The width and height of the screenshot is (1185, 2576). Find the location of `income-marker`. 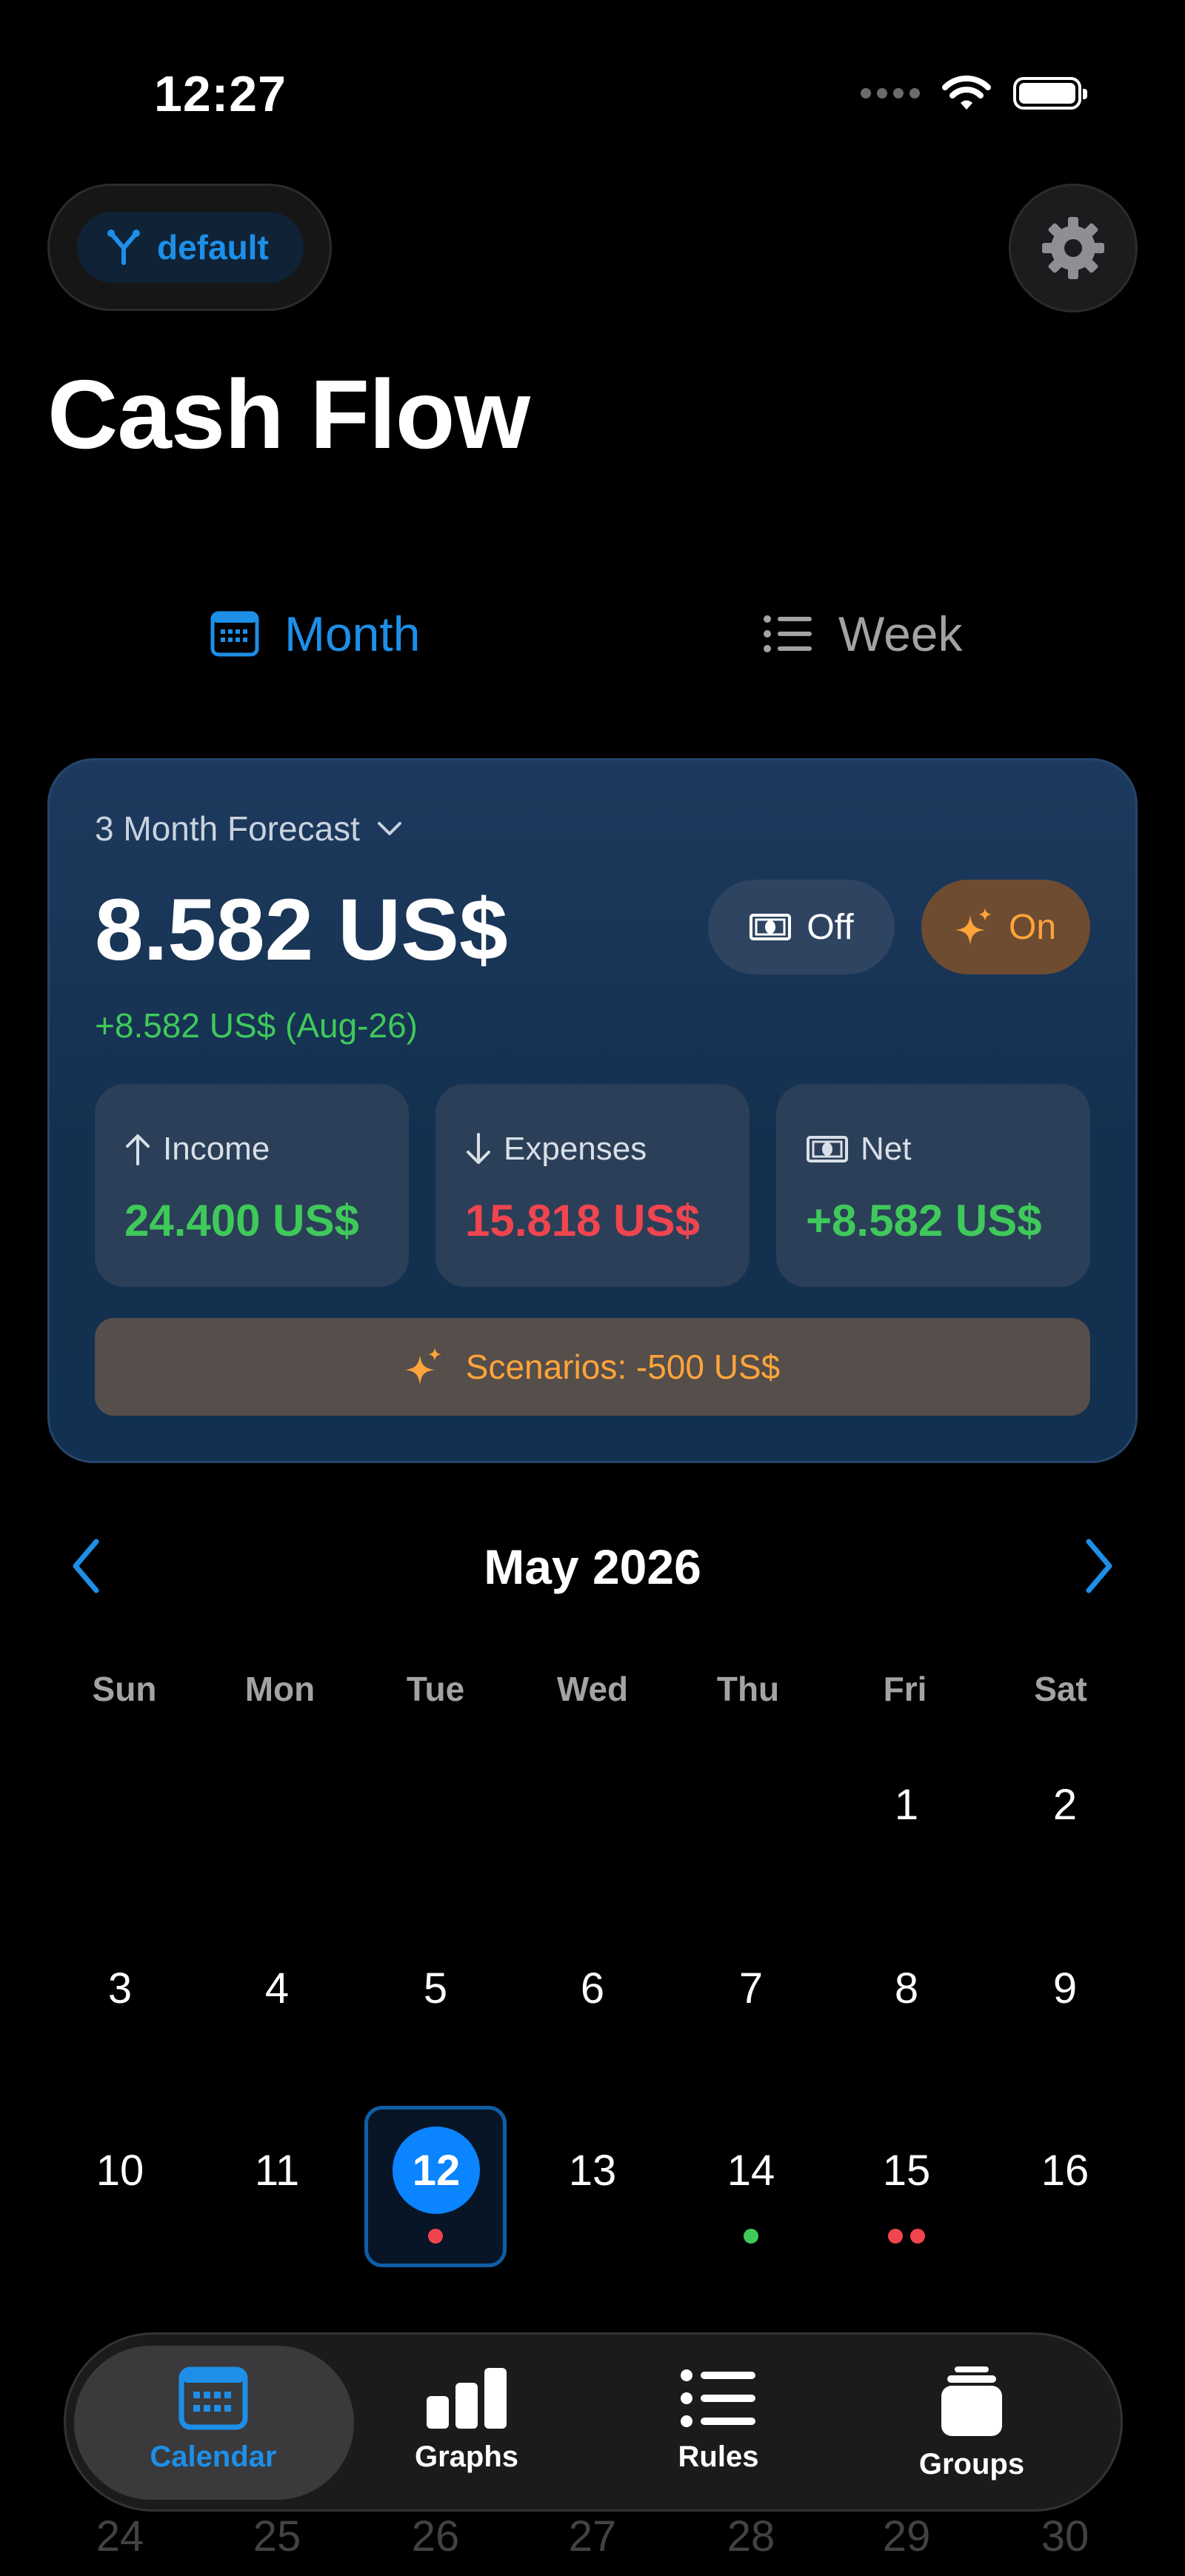

income-marker is located at coordinates (751, 2236).